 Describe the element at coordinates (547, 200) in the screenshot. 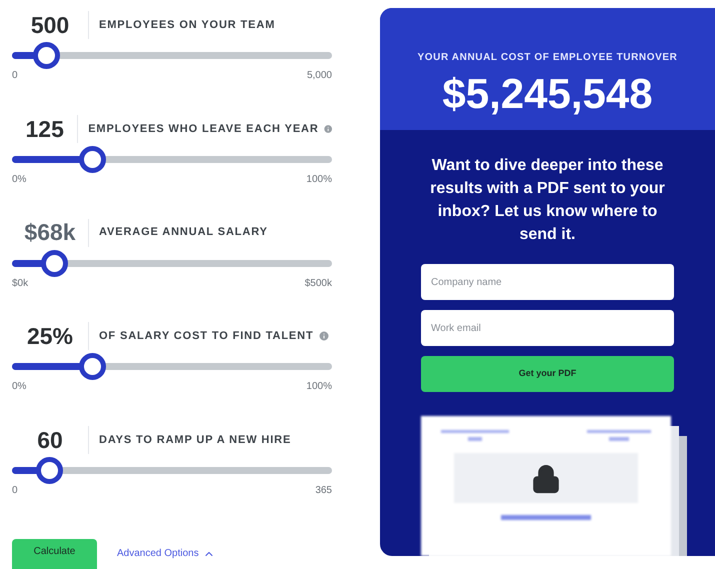

I see `report-heading: Want to dive deeper into these results with a PDF sent to your inbox? Let us know where to send it.` at that location.